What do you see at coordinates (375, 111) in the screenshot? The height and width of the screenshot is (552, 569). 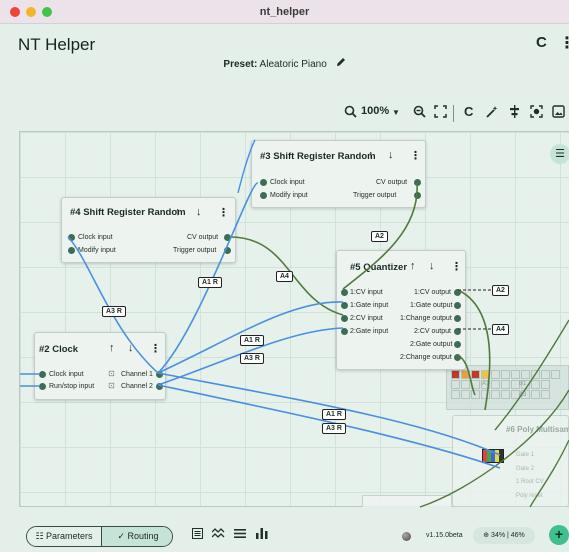 I see `zoom-level: 100%` at bounding box center [375, 111].